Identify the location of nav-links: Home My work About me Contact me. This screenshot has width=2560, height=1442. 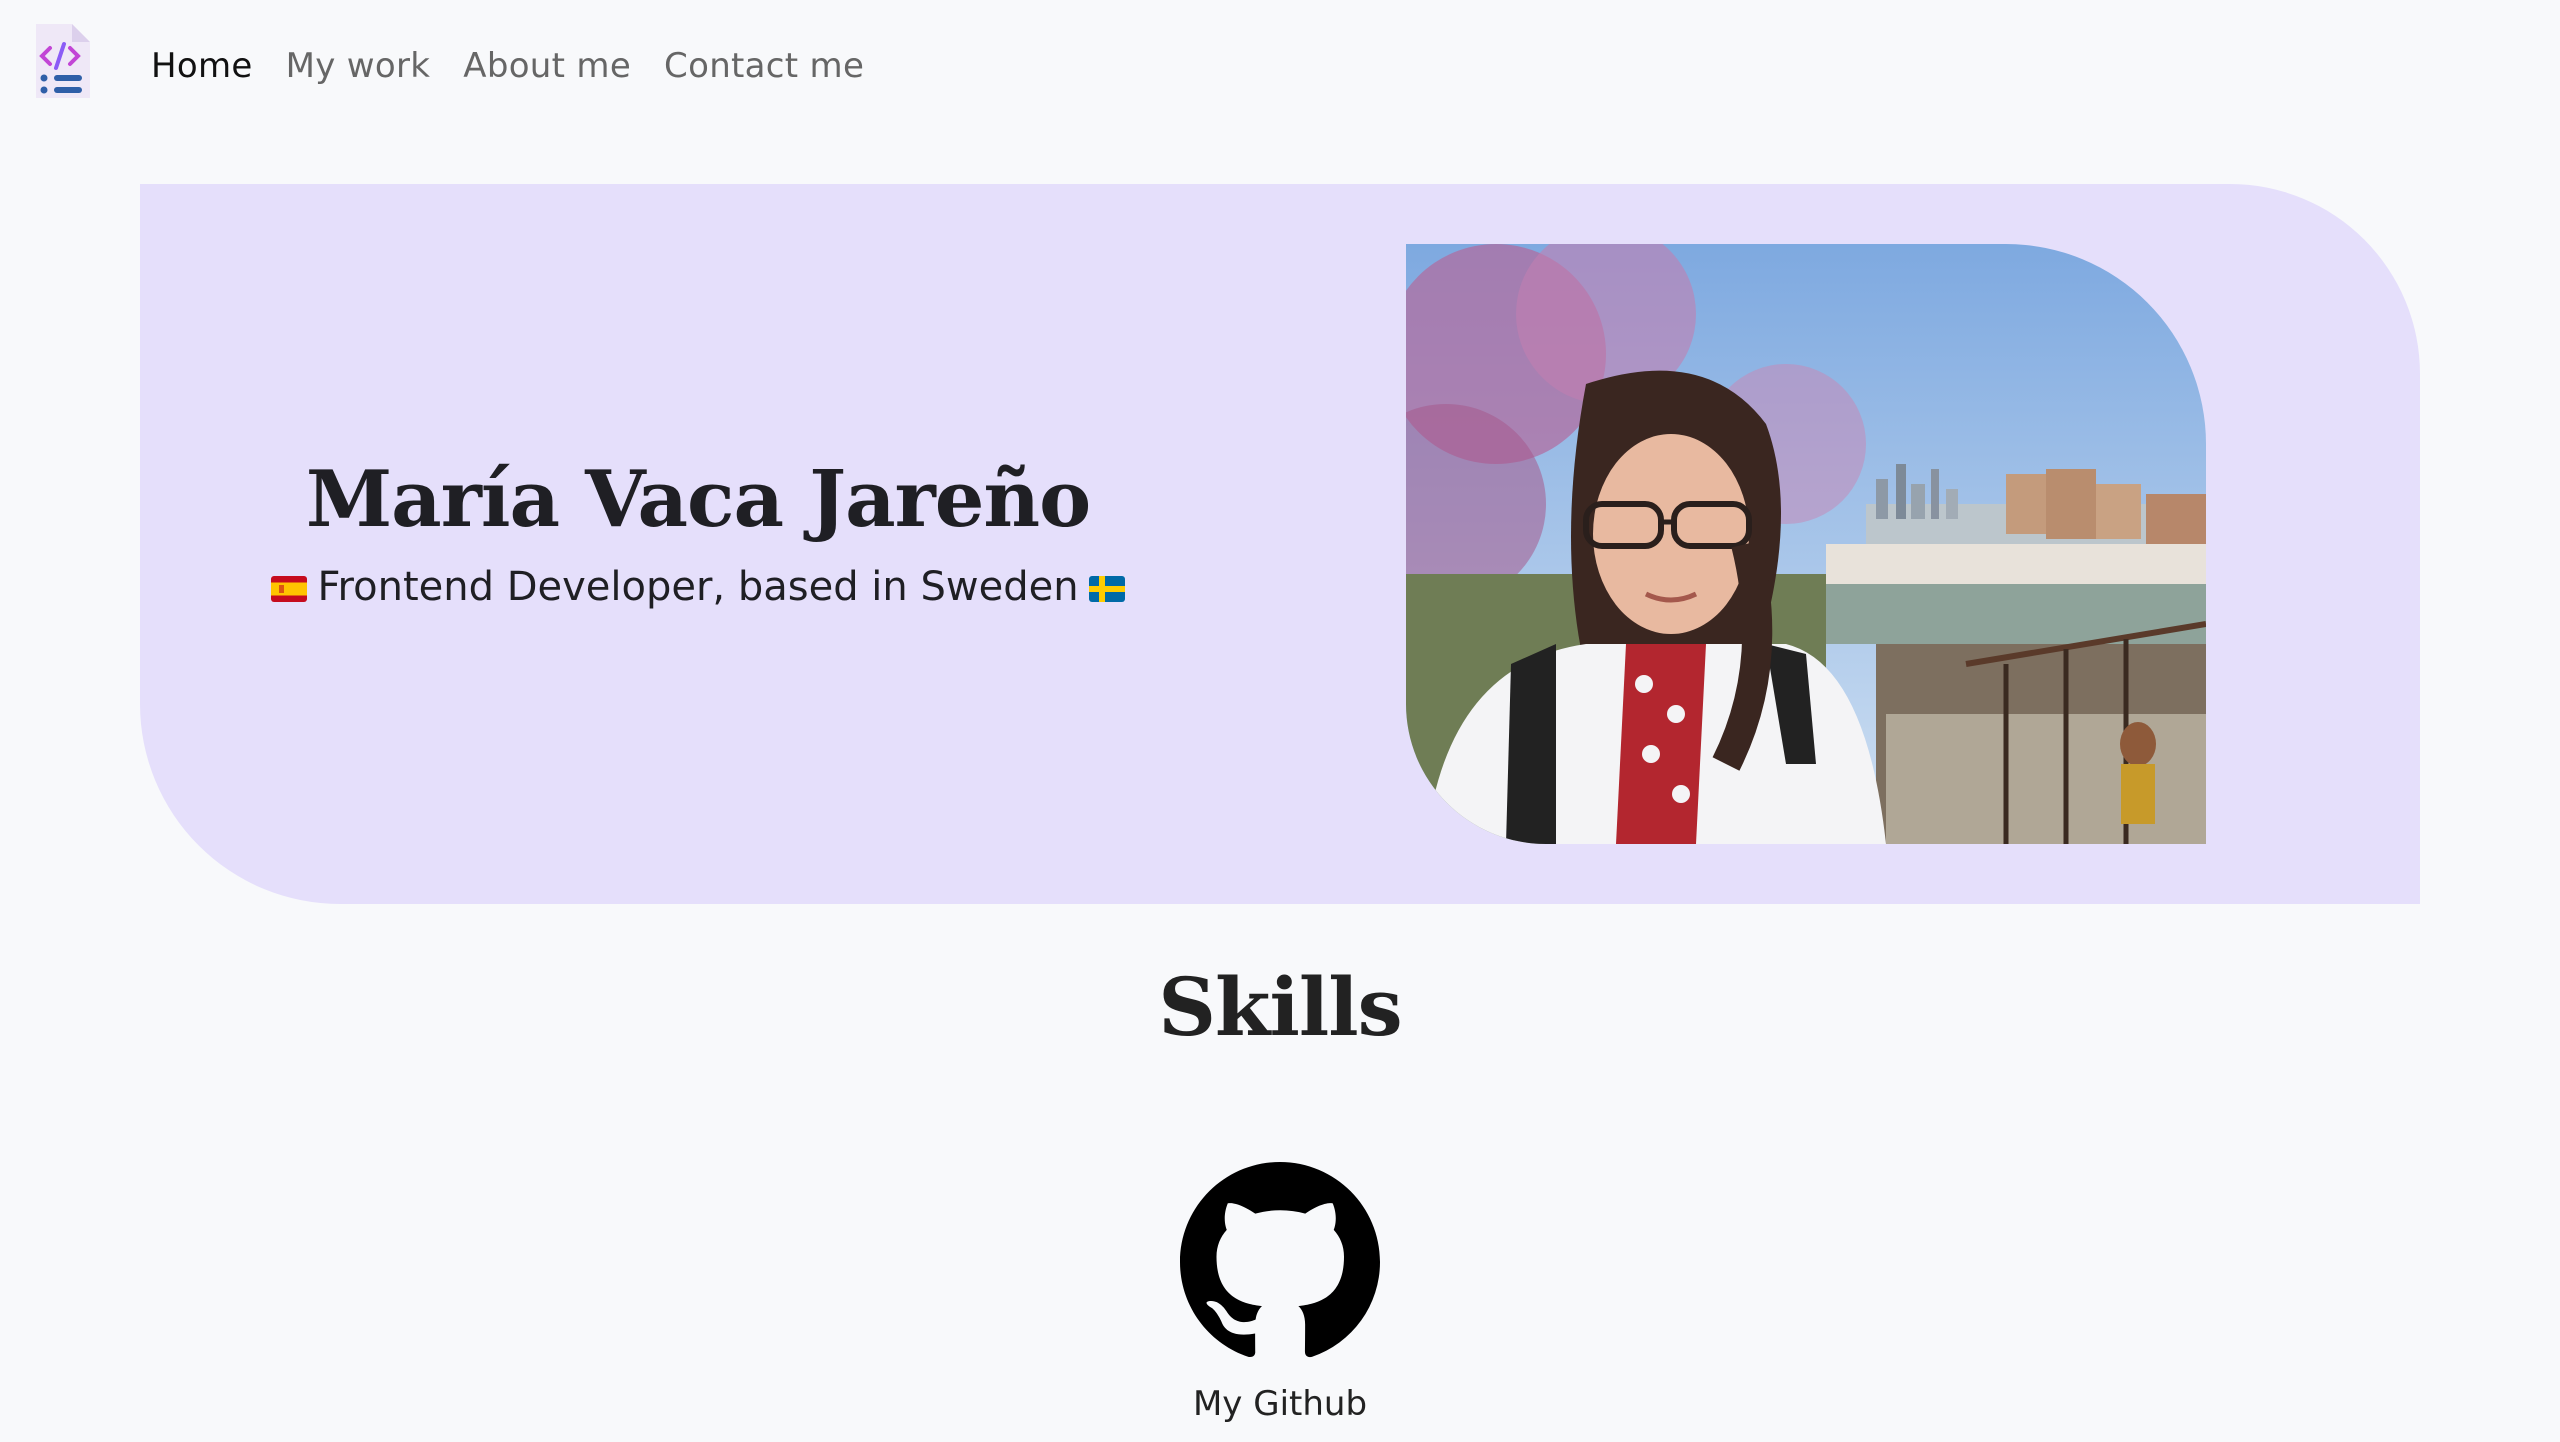
(507, 66).